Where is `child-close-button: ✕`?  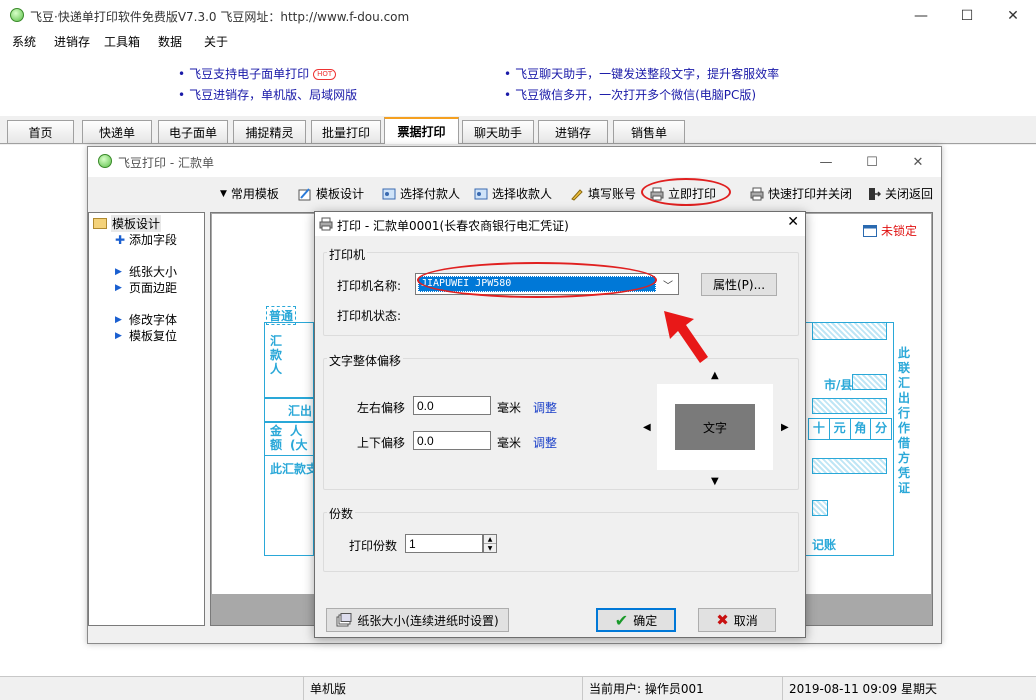
child-close-button: ✕ is located at coordinates (918, 162).